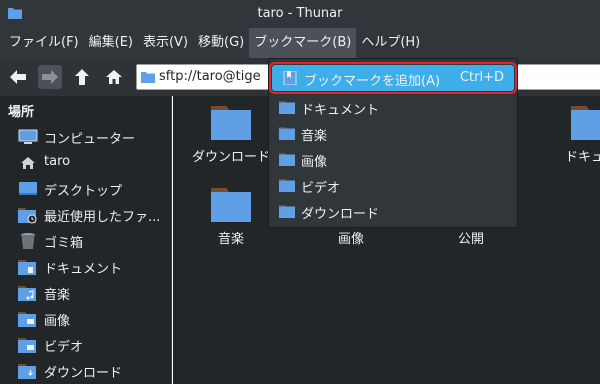 This screenshot has width=600, height=384. Describe the element at coordinates (57, 295) in the screenshot. I see `sidebar-item-label: 音楽` at that location.